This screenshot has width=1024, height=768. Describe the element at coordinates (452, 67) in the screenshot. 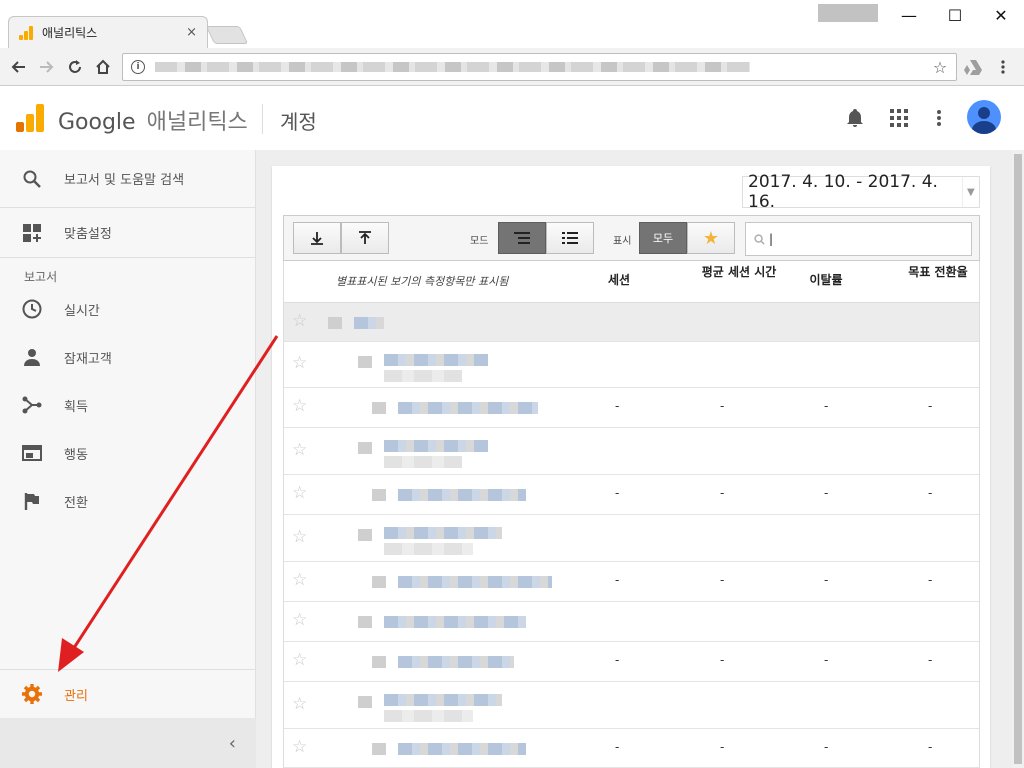

I see `blurred-url` at that location.